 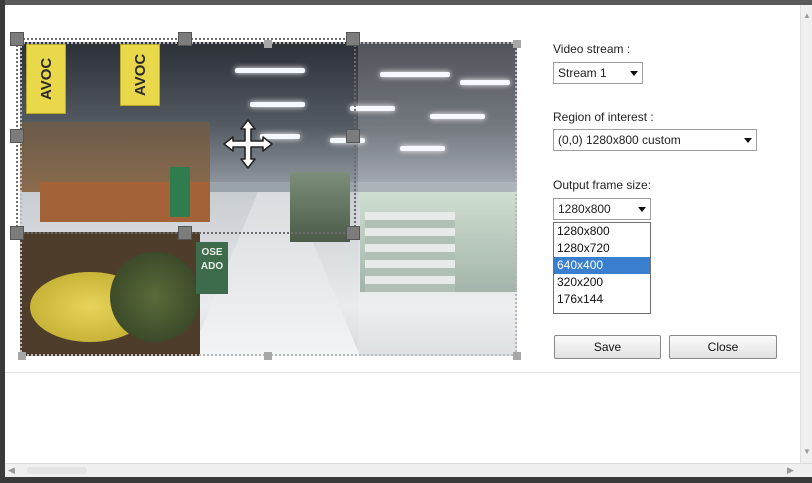 What do you see at coordinates (607, 347) in the screenshot?
I see `save-button: Save` at bounding box center [607, 347].